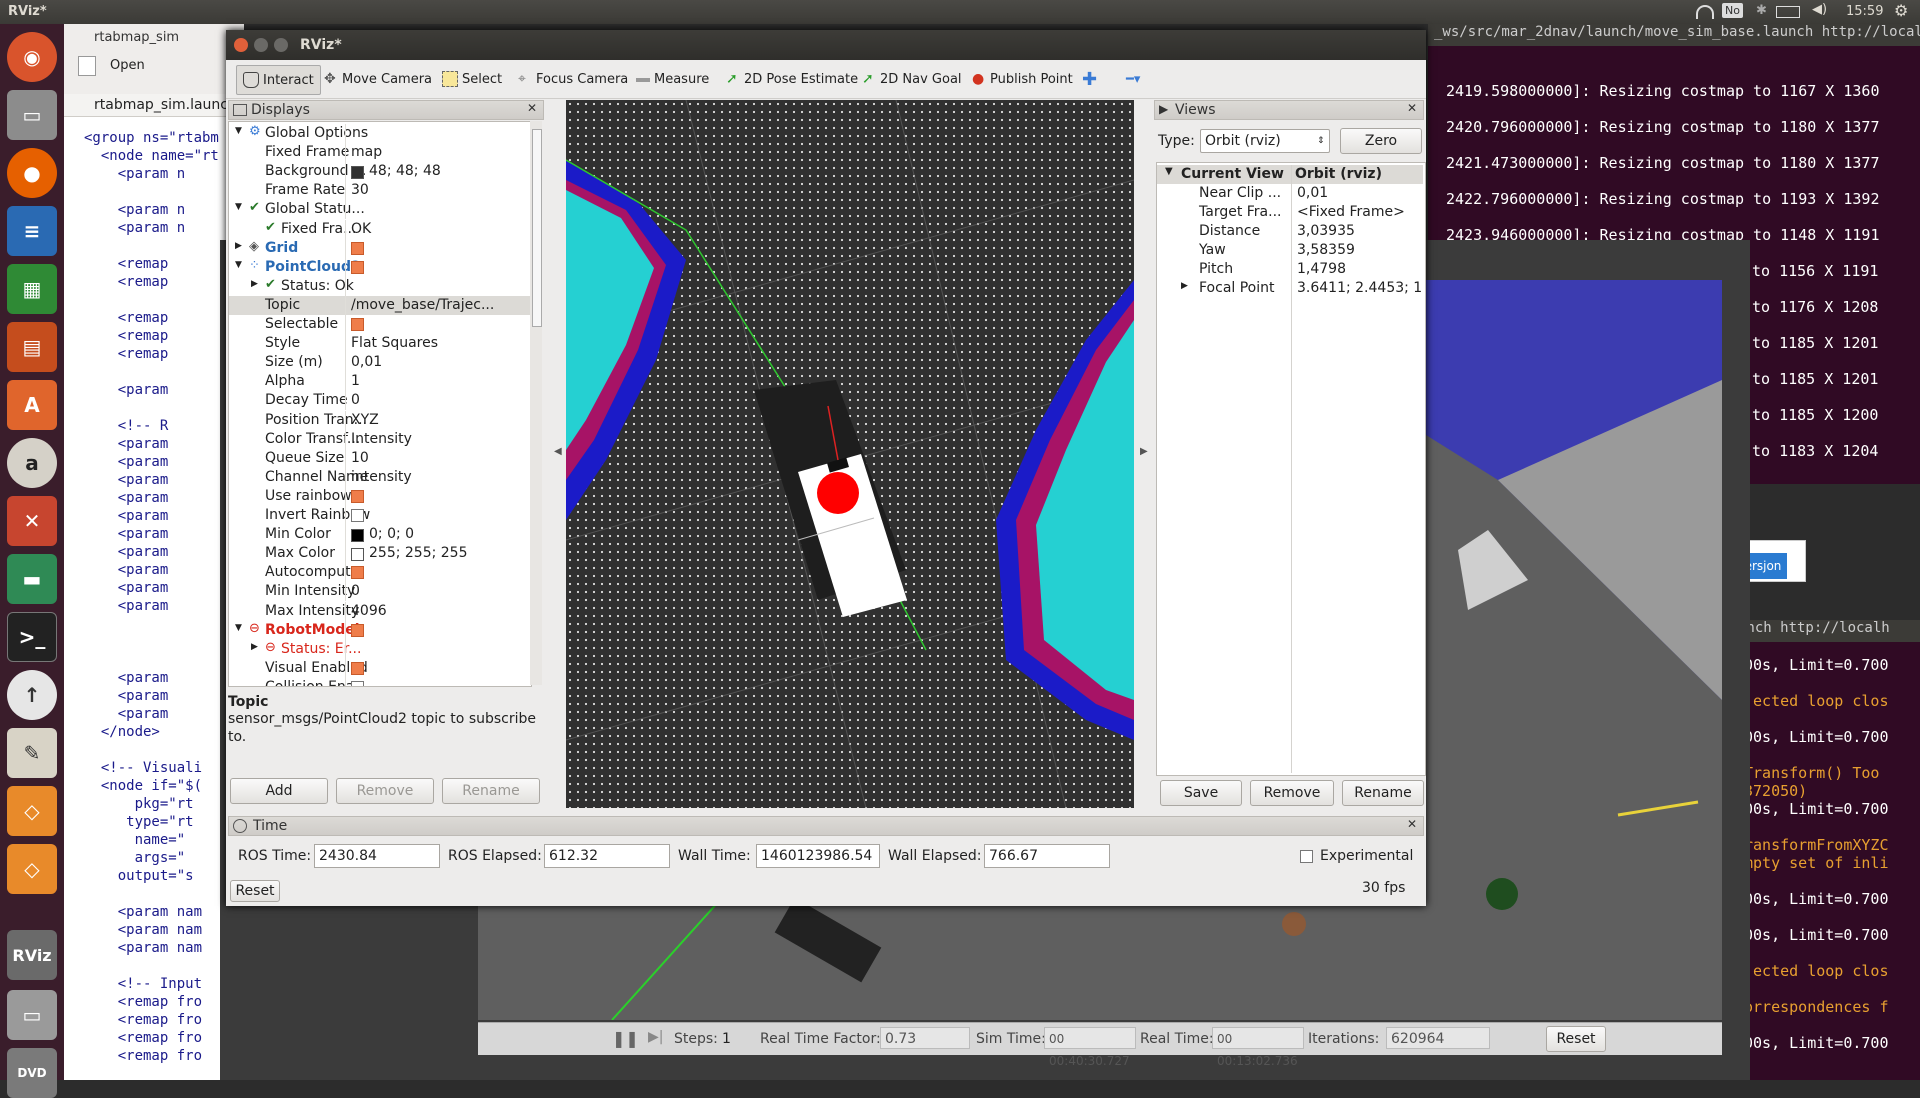 This screenshot has width=1920, height=1098. I want to click on power-gear-icon: ⚙, so click(1901, 10).